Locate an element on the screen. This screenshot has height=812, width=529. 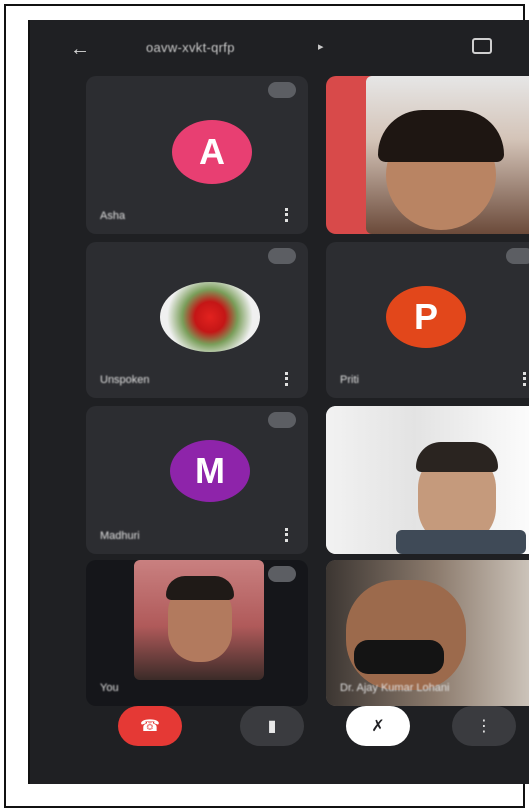
call-controls: ☎ ▮ ✗ ⋮ is located at coordinates (279, 731).